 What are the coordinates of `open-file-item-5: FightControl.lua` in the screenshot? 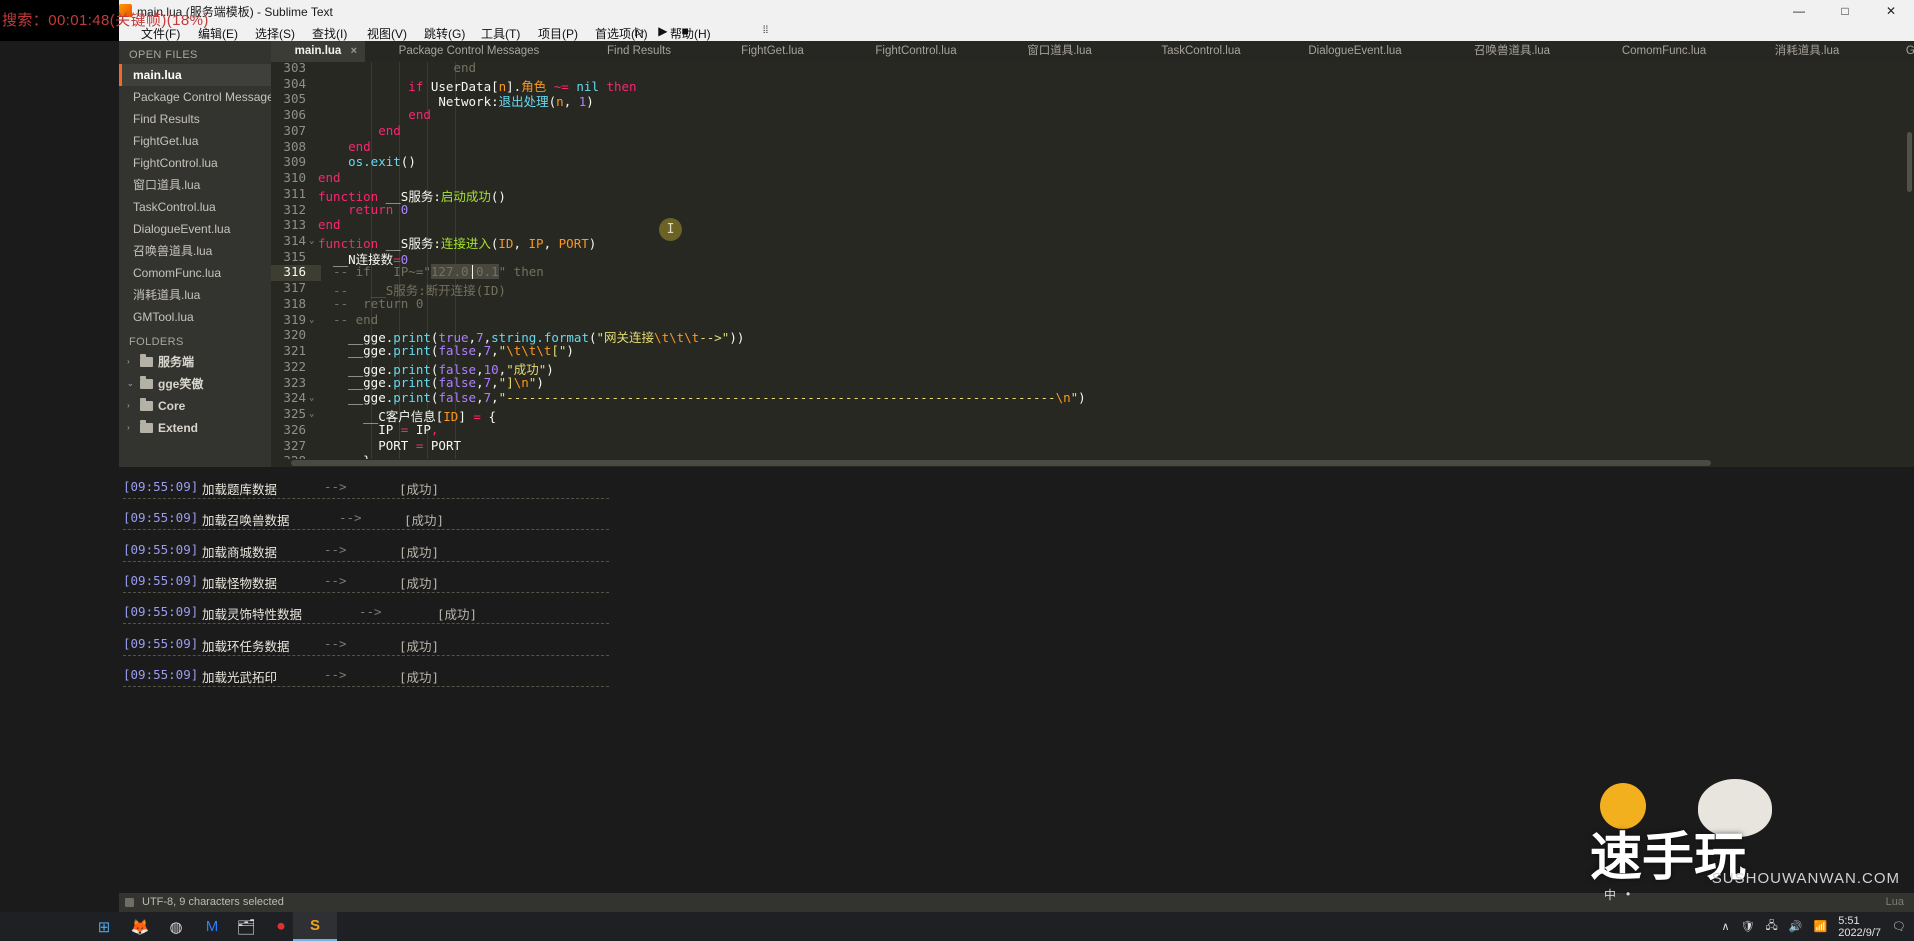 It's located at (195, 163).